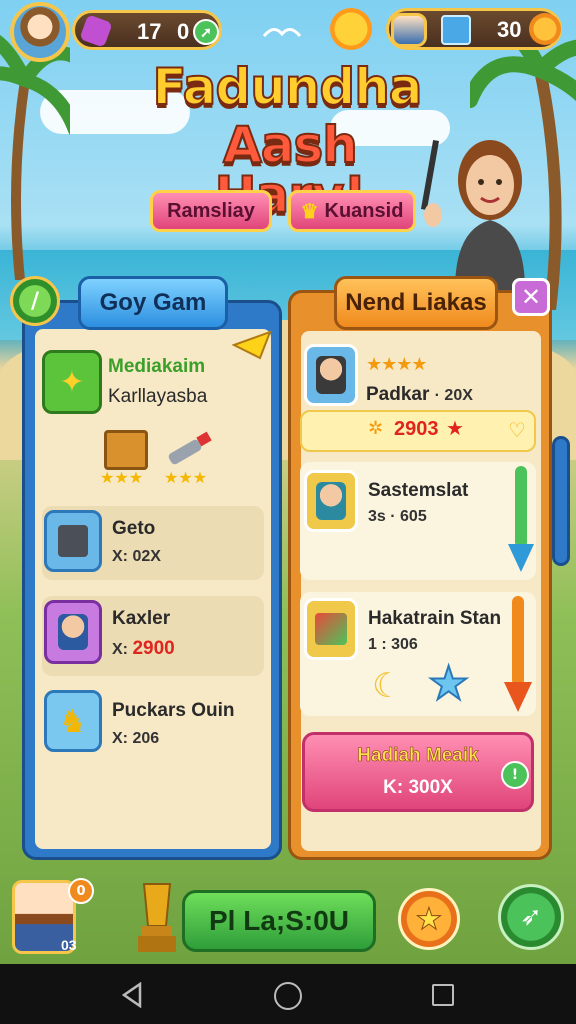  I want to click on item-value: X: 02X, so click(136, 556).